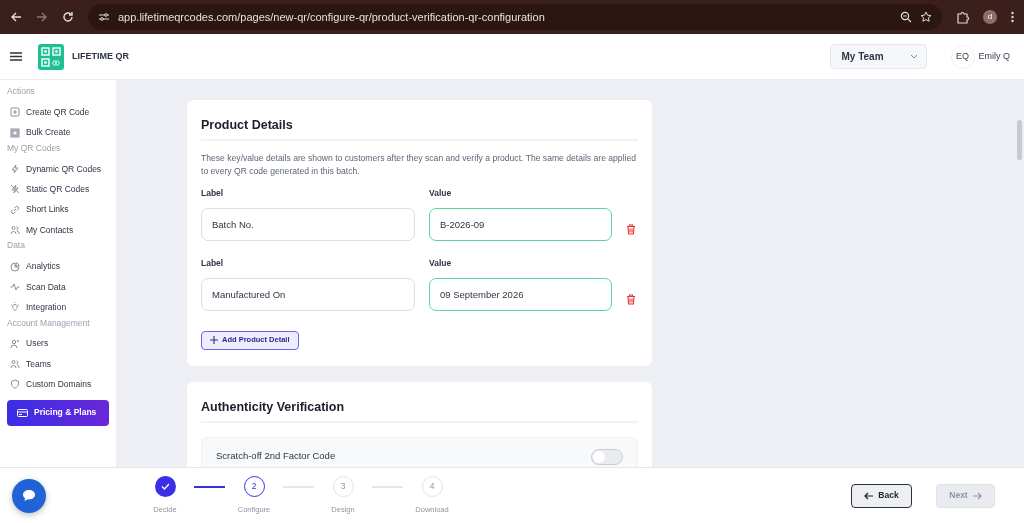 Image resolution: width=1024 pixels, height=523 pixels. What do you see at coordinates (906, 17) in the screenshot?
I see `zoom-out-icon` at bounding box center [906, 17].